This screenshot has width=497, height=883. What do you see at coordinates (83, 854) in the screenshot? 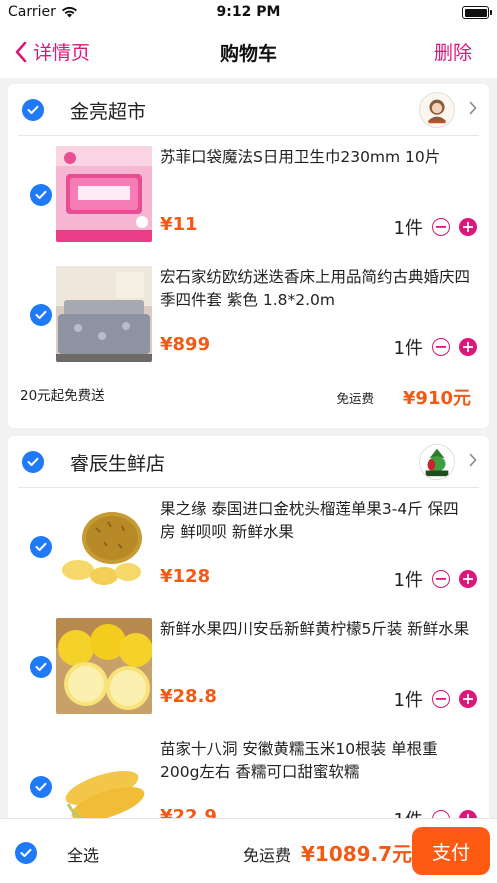
I see `select-all-label: 全选` at bounding box center [83, 854].